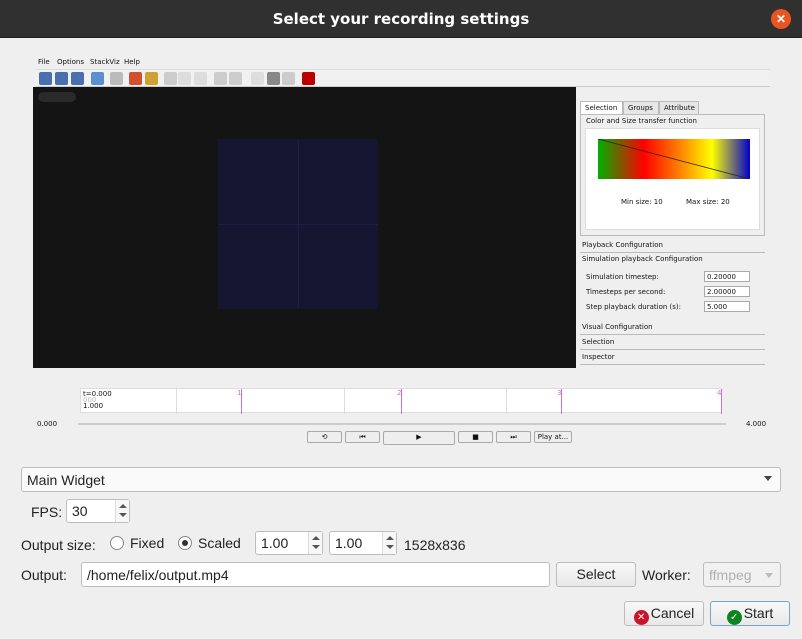  Describe the element at coordinates (402, 424) in the screenshot. I see `scrub-bar` at that location.